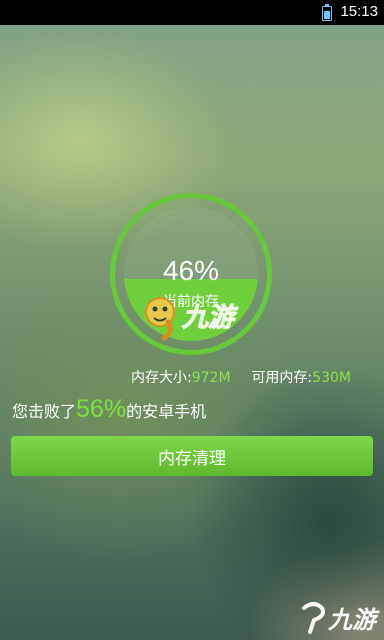 The width and height of the screenshot is (384, 640). I want to click on status-bar: 15:13, so click(192, 12).